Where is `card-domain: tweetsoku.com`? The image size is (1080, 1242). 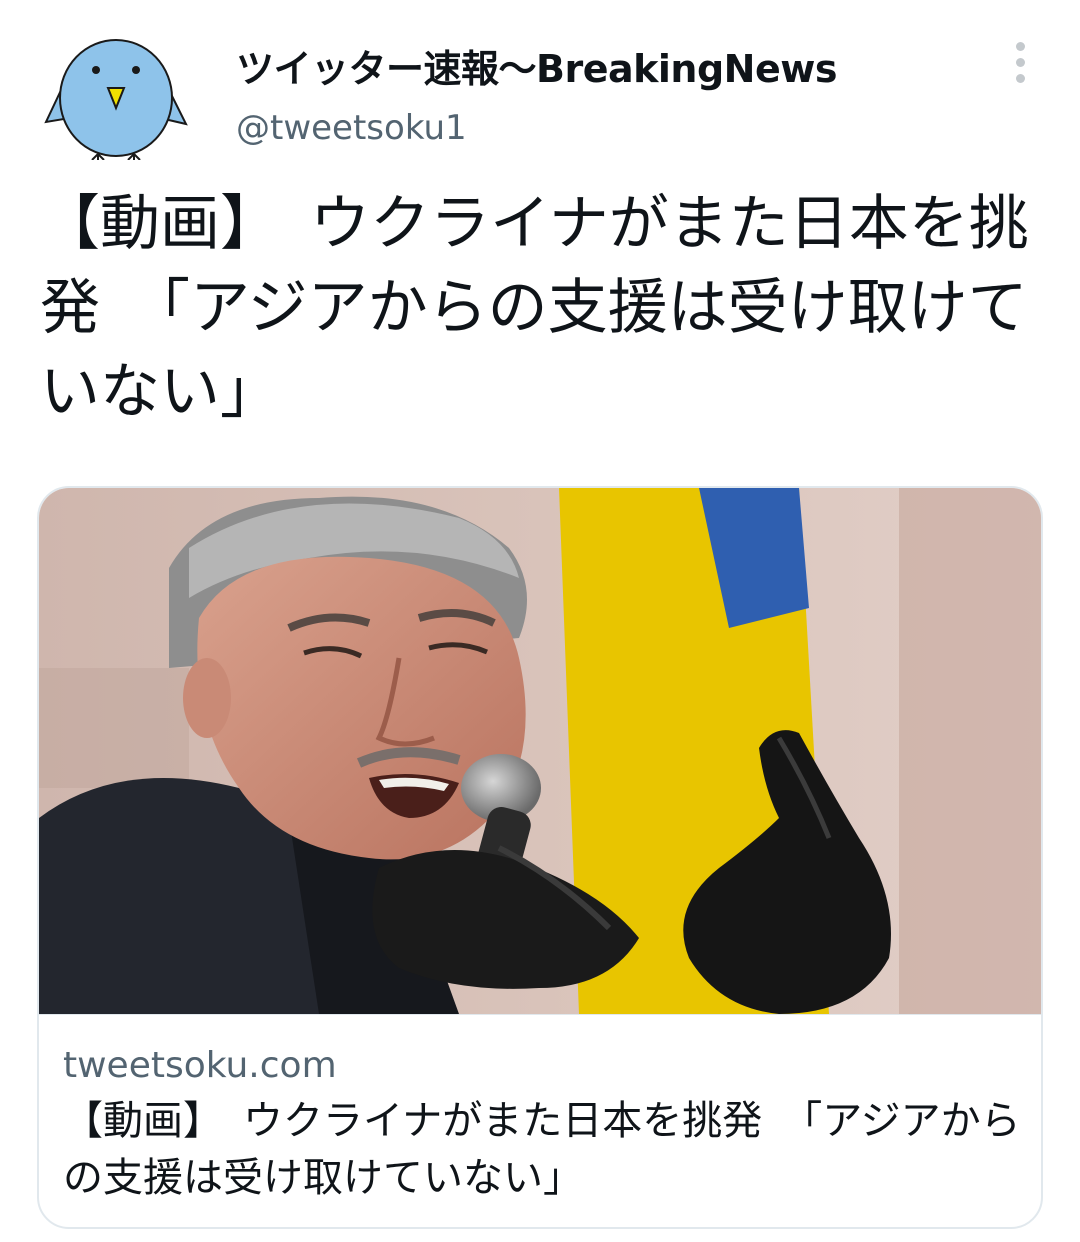 card-domain: tweetsoku.com is located at coordinates (200, 1065).